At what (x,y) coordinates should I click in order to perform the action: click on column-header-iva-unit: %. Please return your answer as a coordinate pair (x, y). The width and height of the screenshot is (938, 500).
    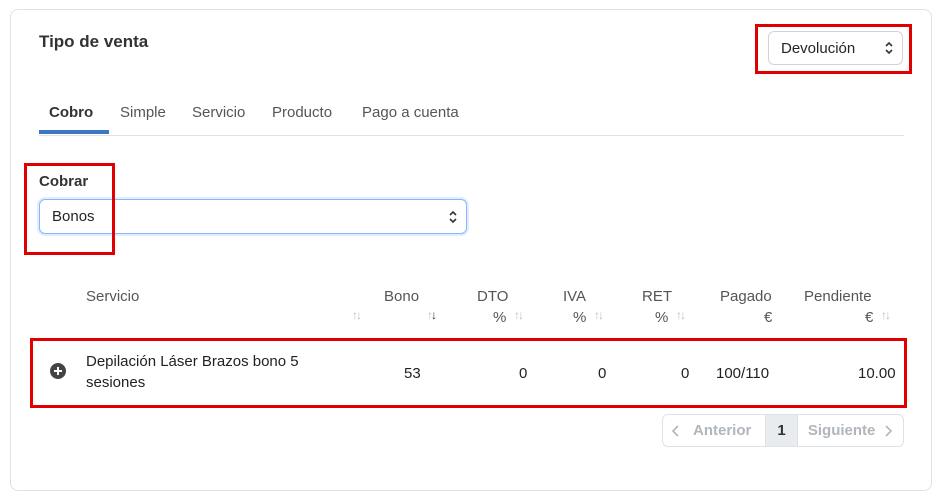
    Looking at the image, I should click on (580, 317).